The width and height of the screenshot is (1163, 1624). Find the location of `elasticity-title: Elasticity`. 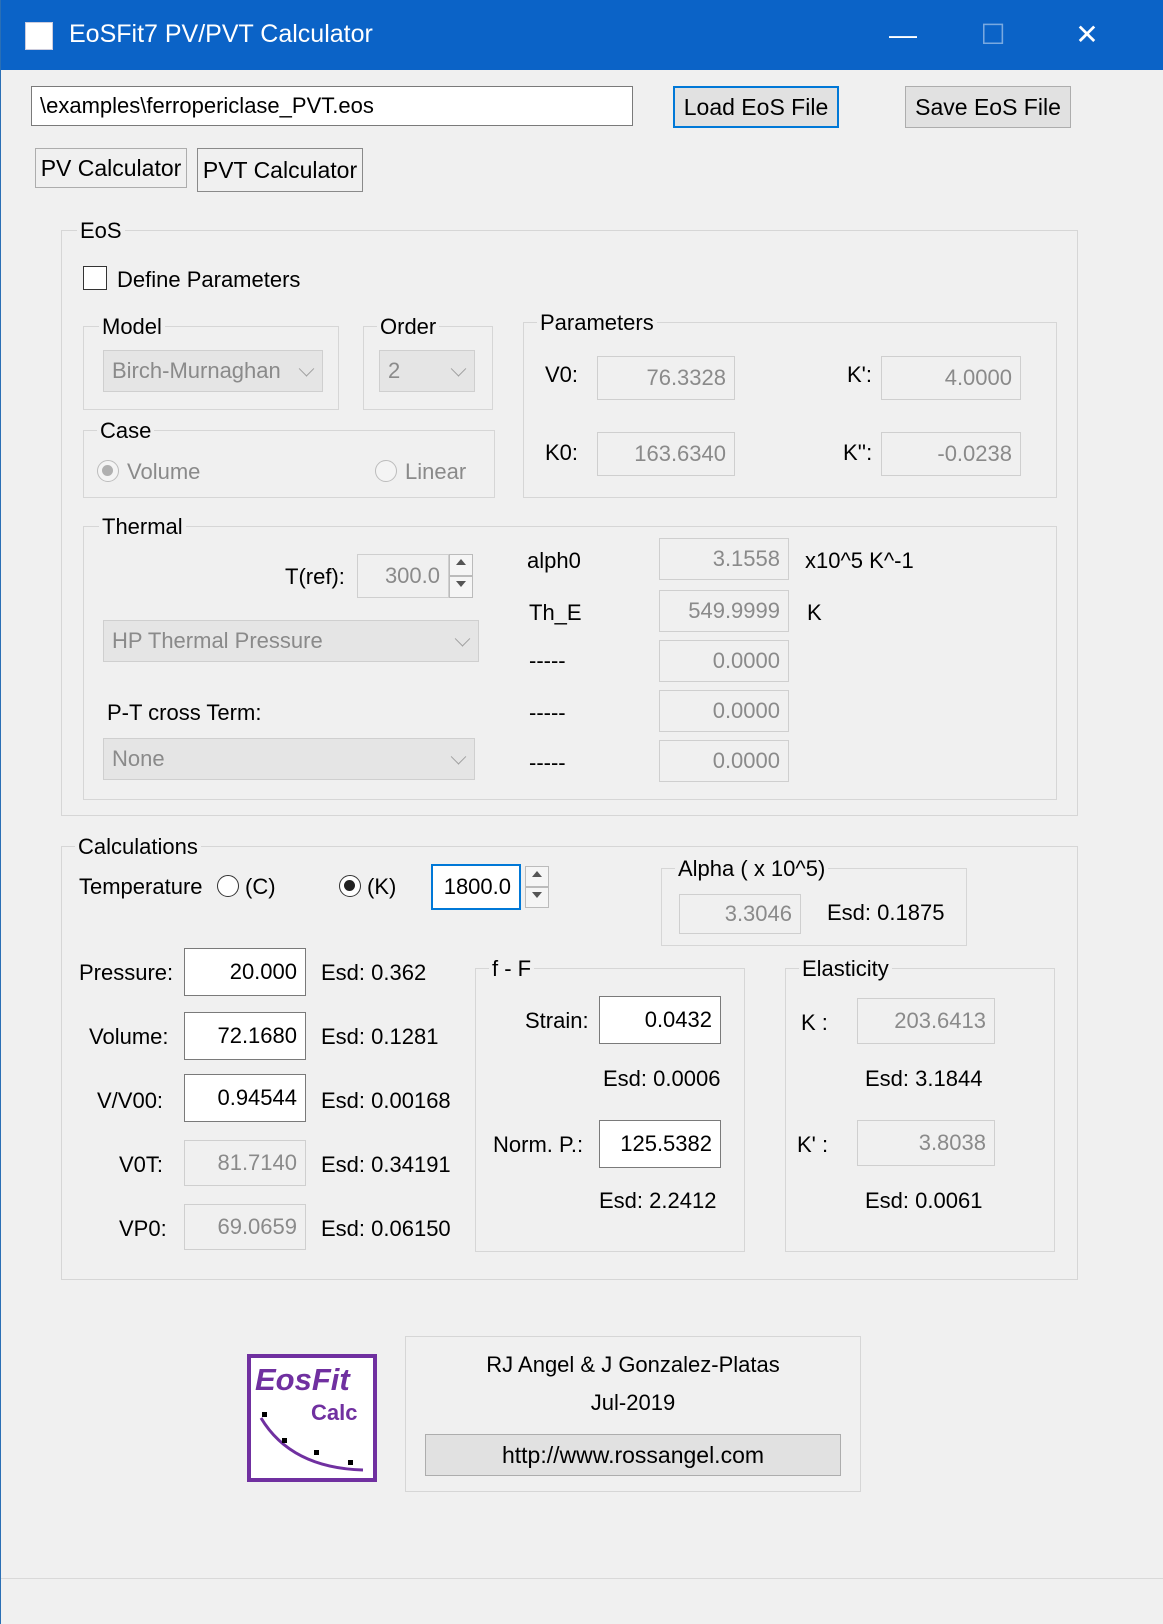

elasticity-title: Elasticity is located at coordinates (845, 969).